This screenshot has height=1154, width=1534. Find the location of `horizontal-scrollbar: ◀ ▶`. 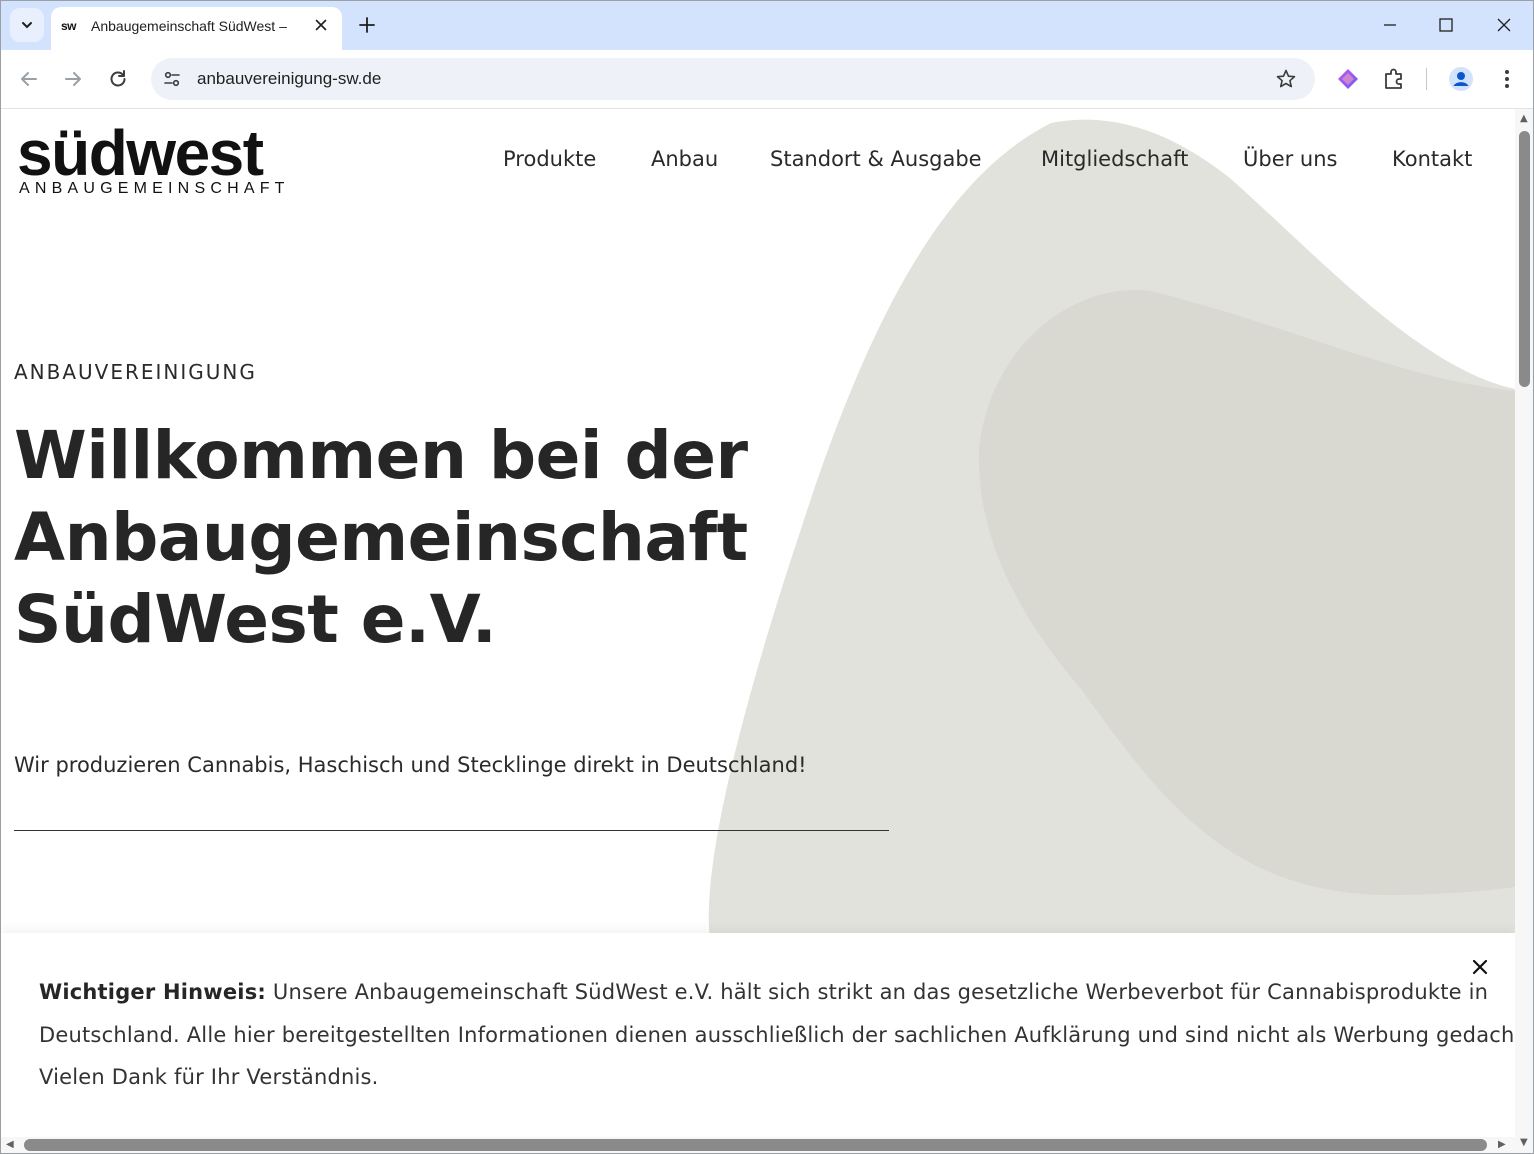

horizontal-scrollbar: ◀ ▶ is located at coordinates (757, 1145).